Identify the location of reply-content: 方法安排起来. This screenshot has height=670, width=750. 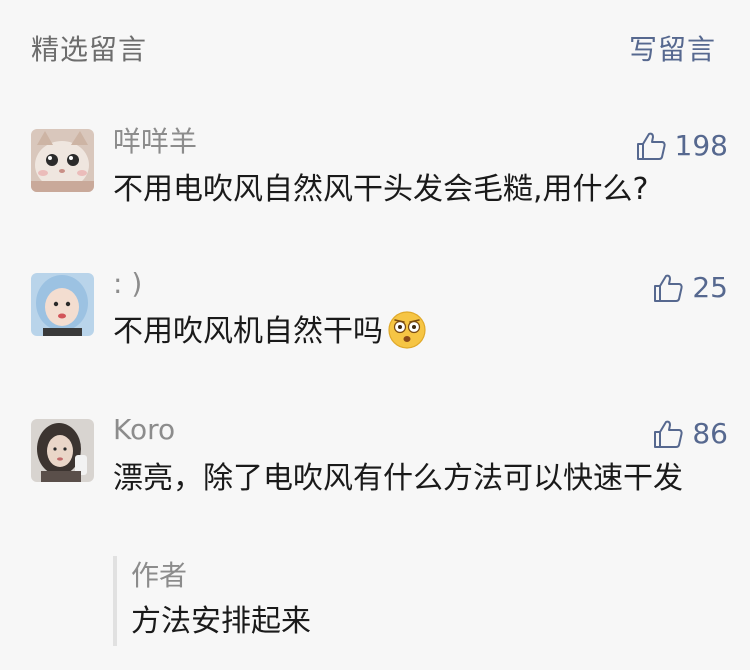
(221, 621).